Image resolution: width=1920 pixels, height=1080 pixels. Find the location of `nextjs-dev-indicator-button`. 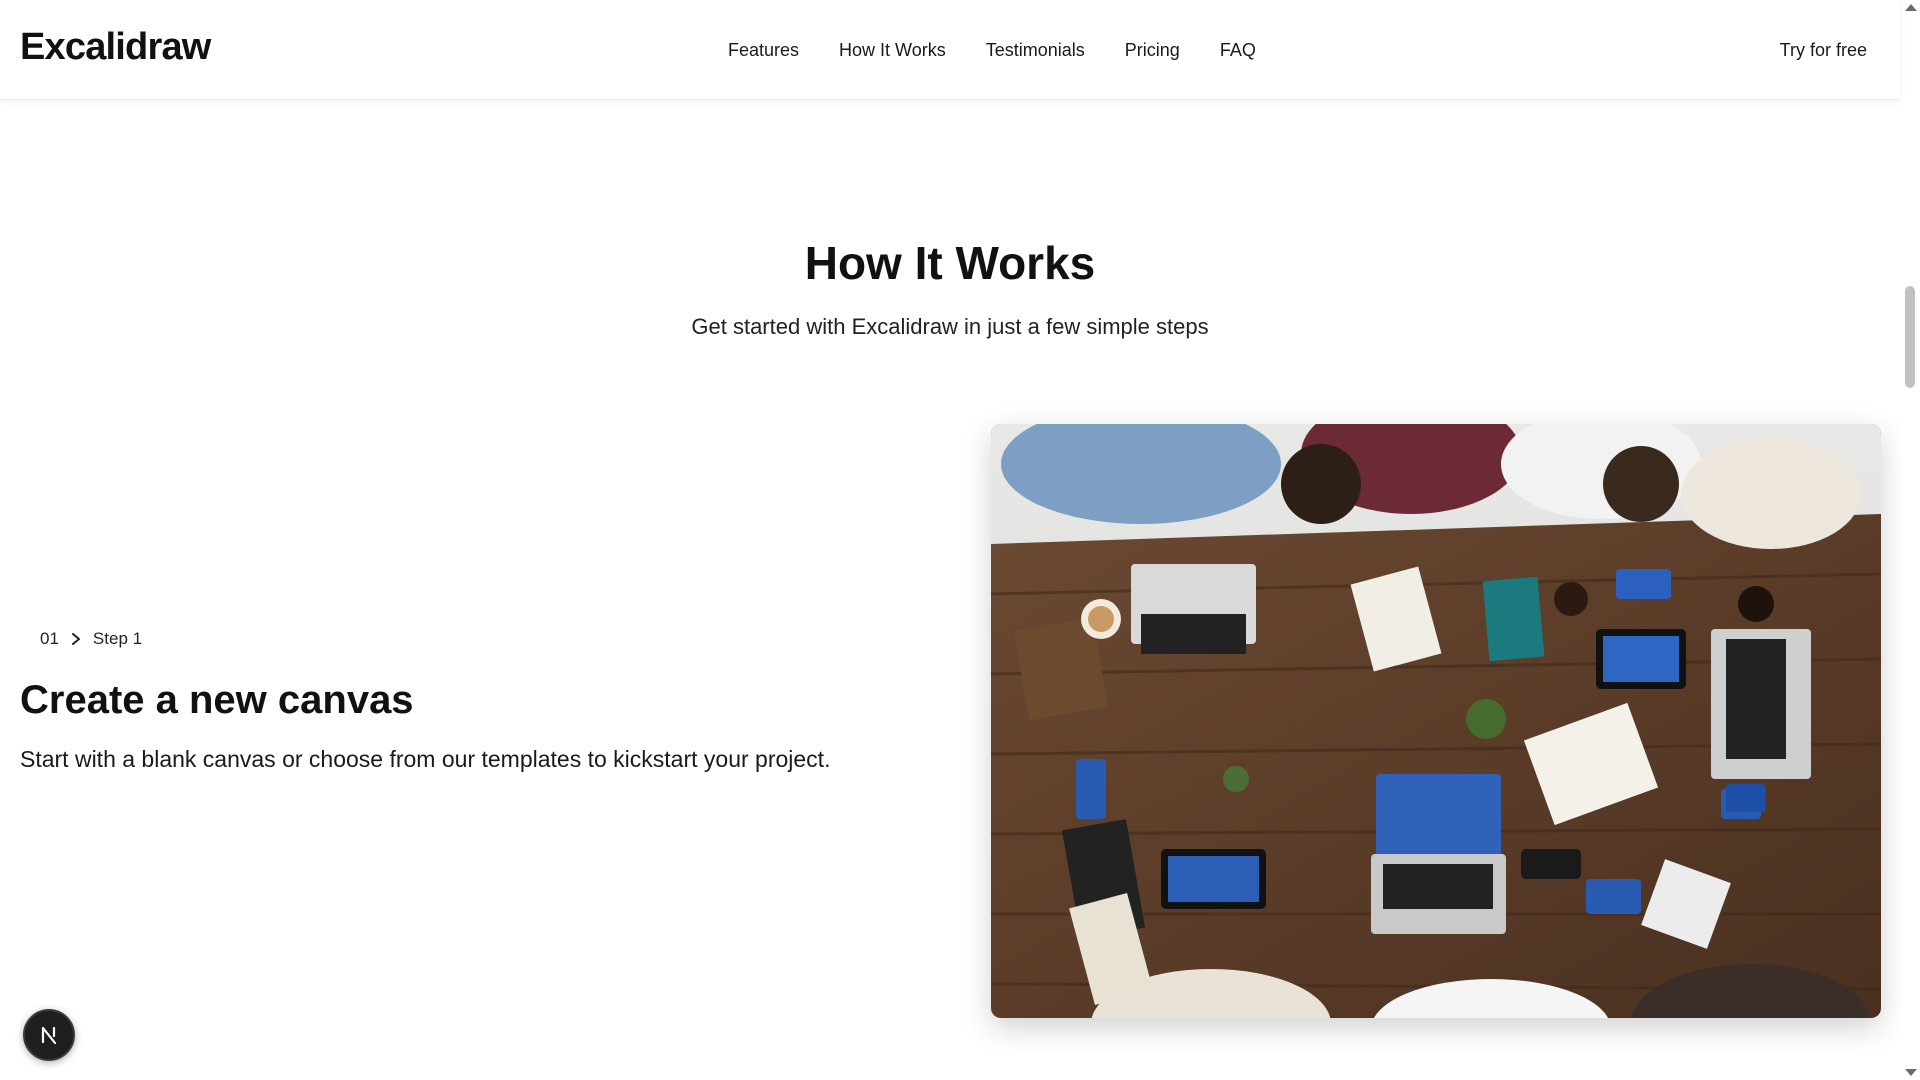

nextjs-dev-indicator-button is located at coordinates (49, 1035).